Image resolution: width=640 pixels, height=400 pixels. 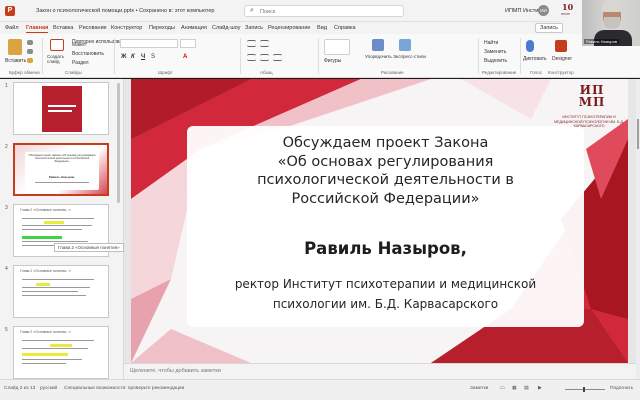 I want to click on thumbnail-number: 5, so click(x=6, y=330).